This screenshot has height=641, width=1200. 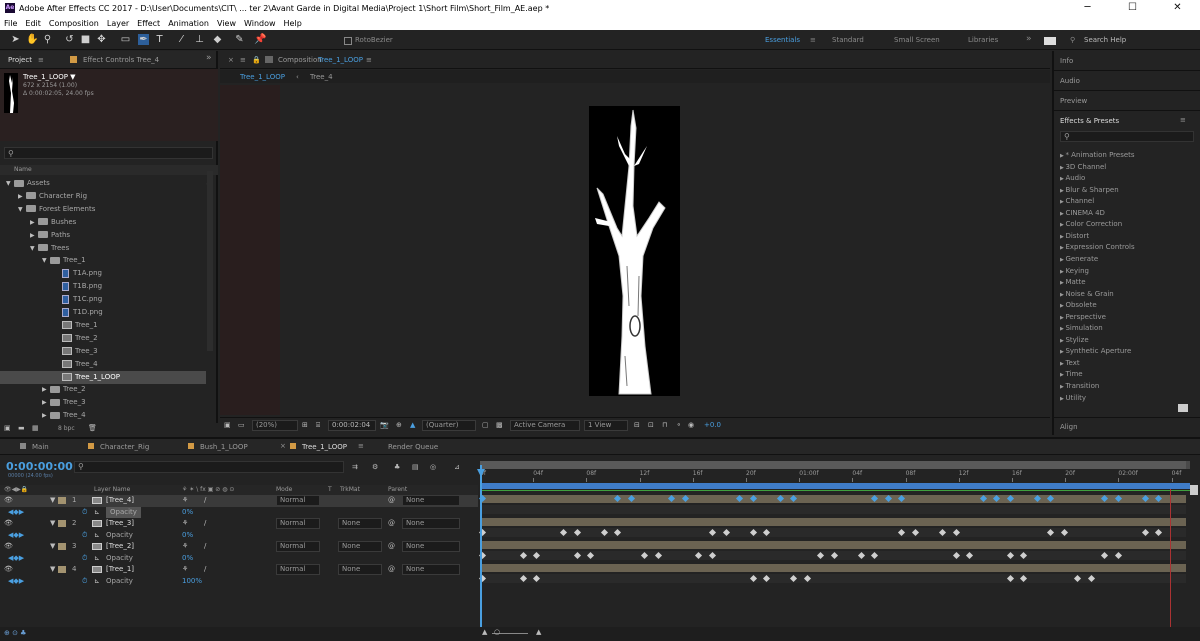 I want to click on project-item: T1D.png, so click(x=103, y=312).